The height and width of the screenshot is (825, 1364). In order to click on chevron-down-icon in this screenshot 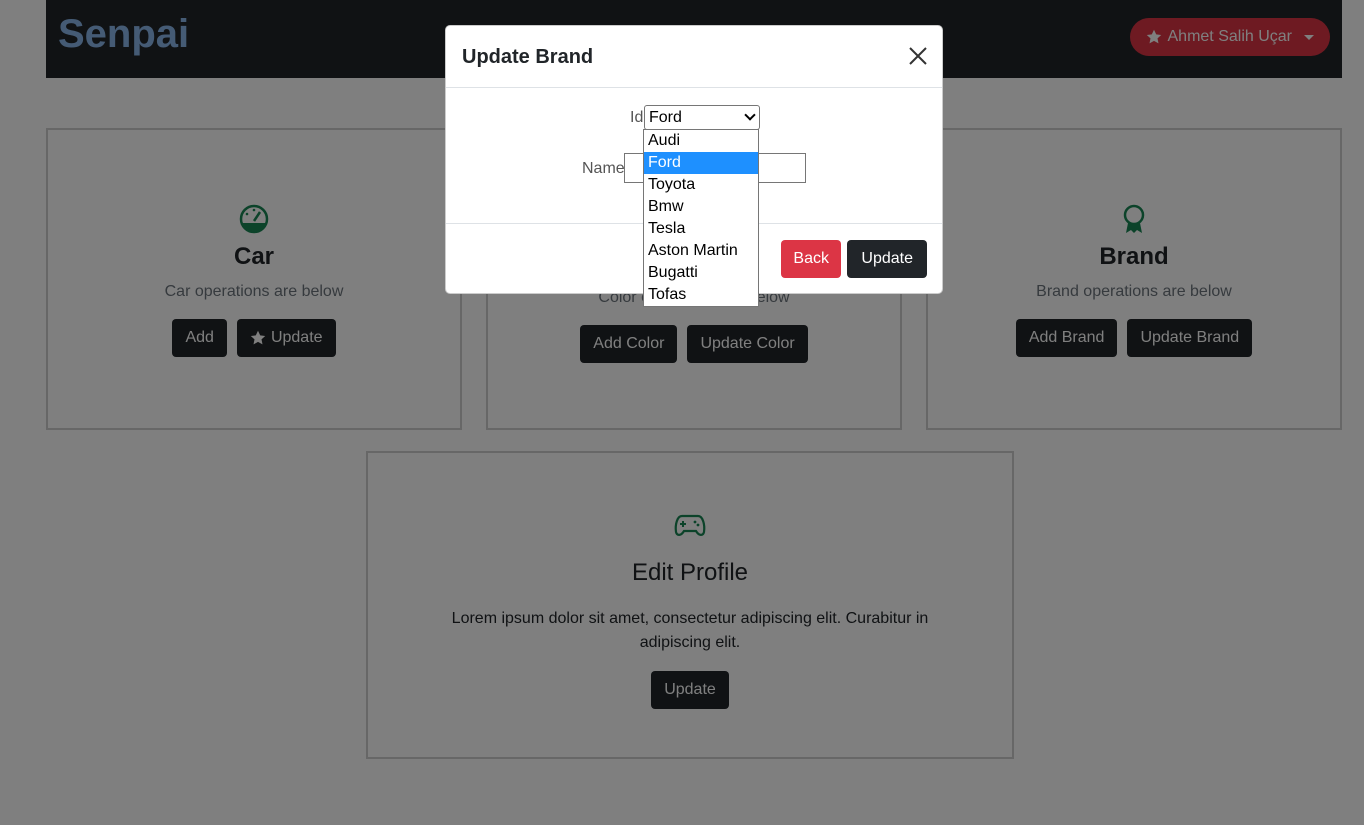, I will do `click(750, 115)`.